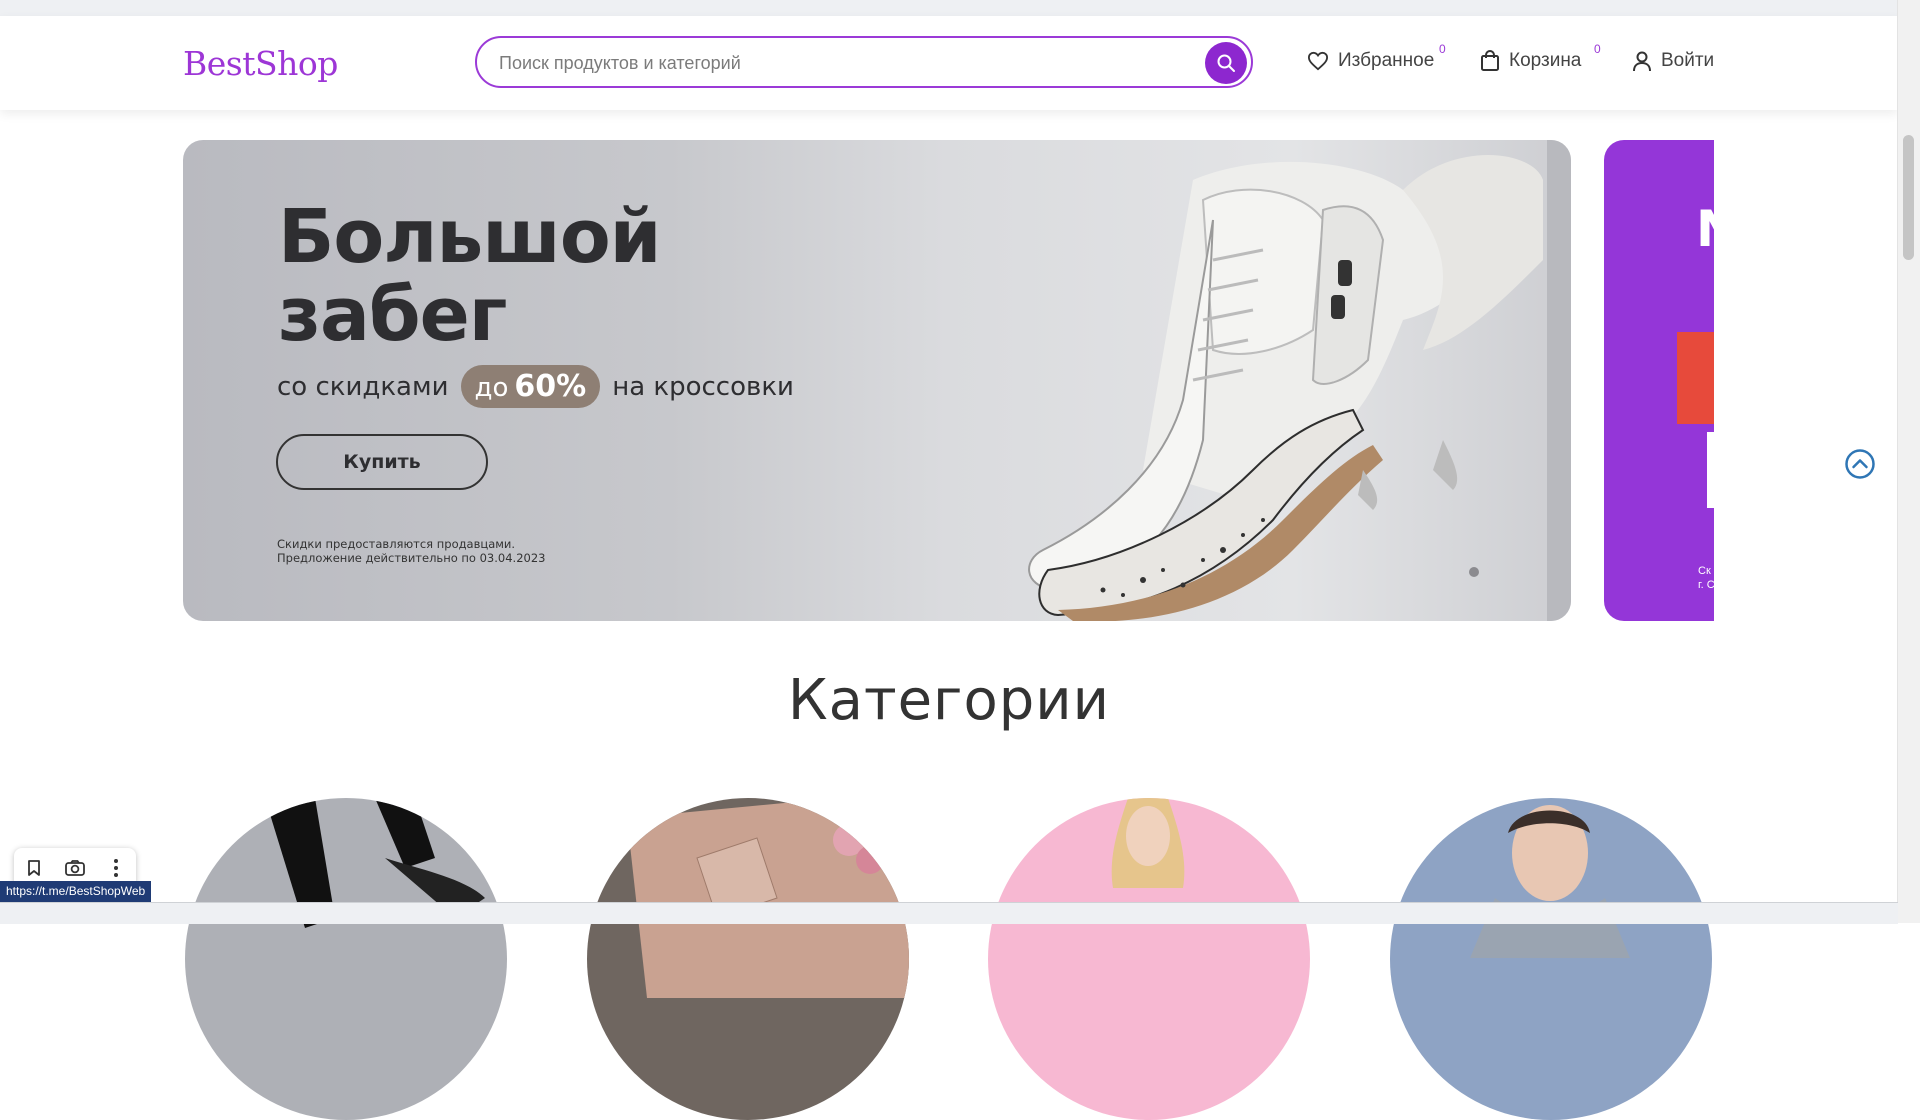 This screenshot has width=1920, height=1120. I want to click on search-icon, so click(1226, 63).